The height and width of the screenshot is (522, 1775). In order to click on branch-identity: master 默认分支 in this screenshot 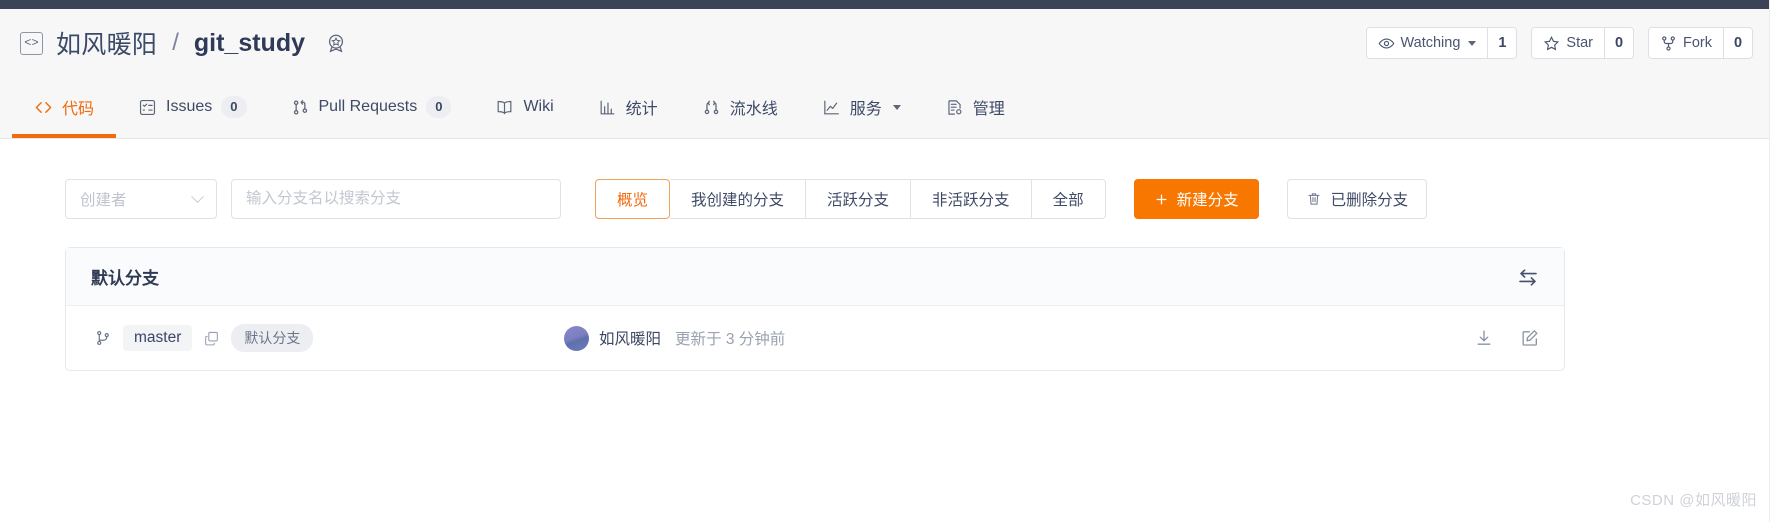, I will do `click(329, 338)`.